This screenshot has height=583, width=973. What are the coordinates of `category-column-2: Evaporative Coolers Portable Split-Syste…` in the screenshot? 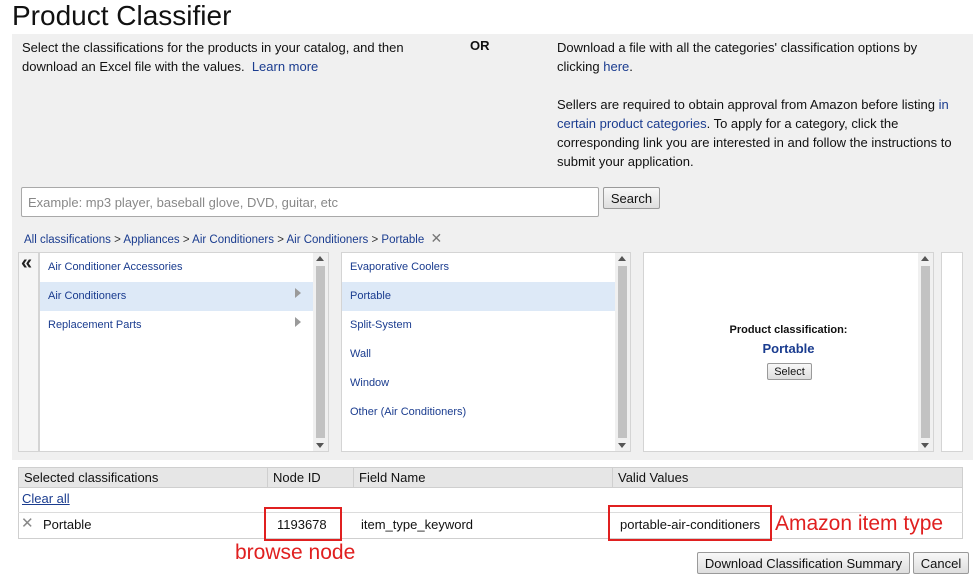 It's located at (486, 352).